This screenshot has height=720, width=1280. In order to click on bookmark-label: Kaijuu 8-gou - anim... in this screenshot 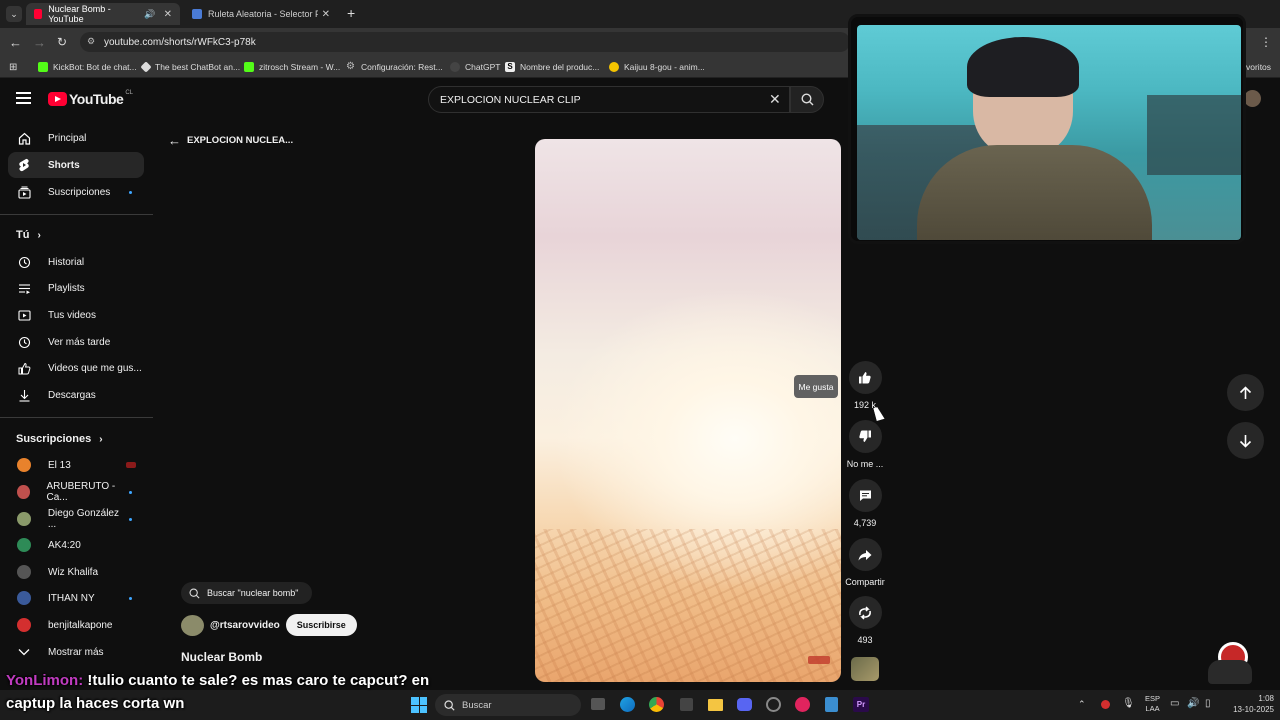, I will do `click(664, 67)`.